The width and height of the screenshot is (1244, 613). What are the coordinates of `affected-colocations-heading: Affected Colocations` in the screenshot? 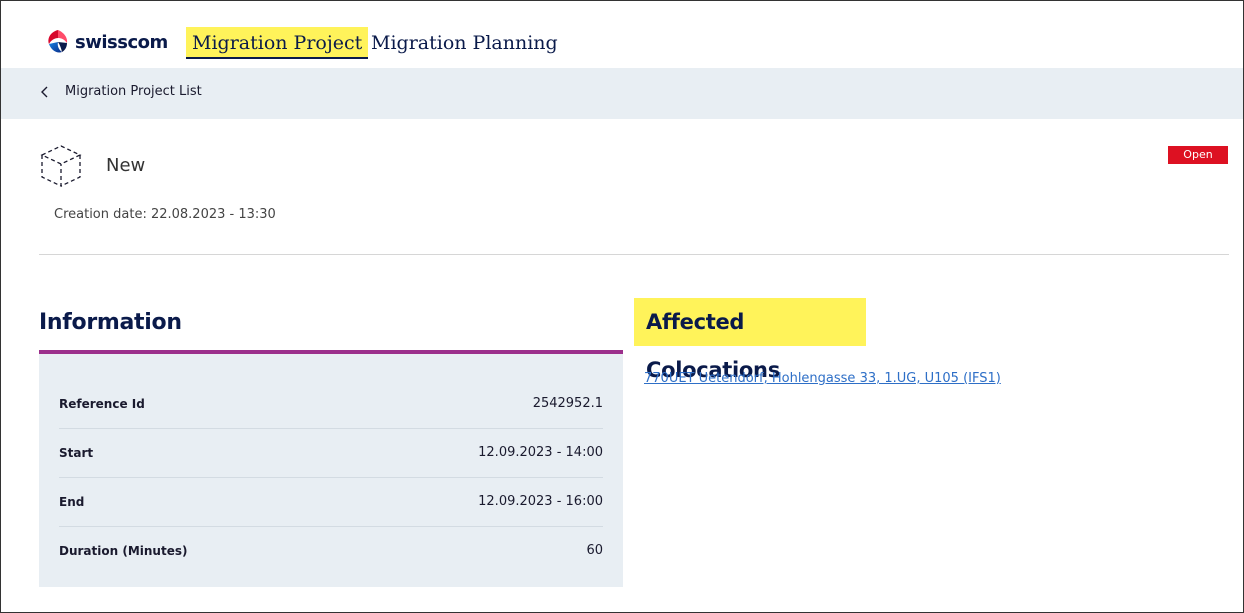 It's located at (750, 340).